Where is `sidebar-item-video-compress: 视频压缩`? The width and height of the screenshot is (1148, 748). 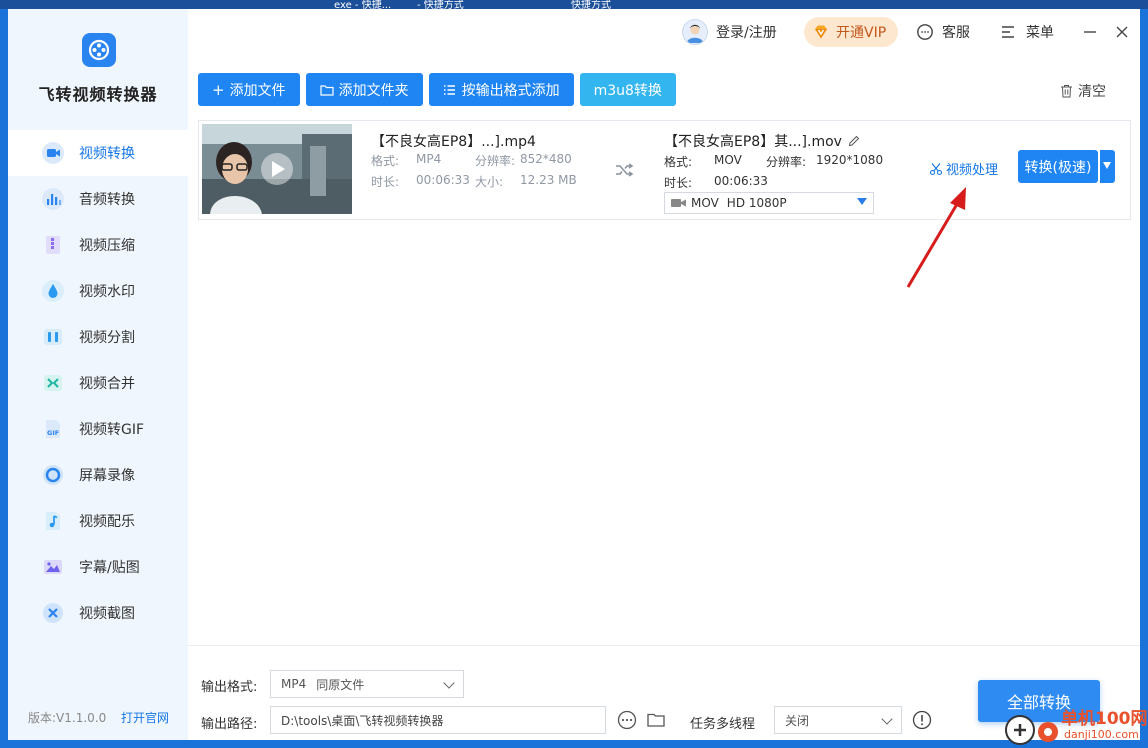 sidebar-item-video-compress: 视频压缩 is located at coordinates (98, 245).